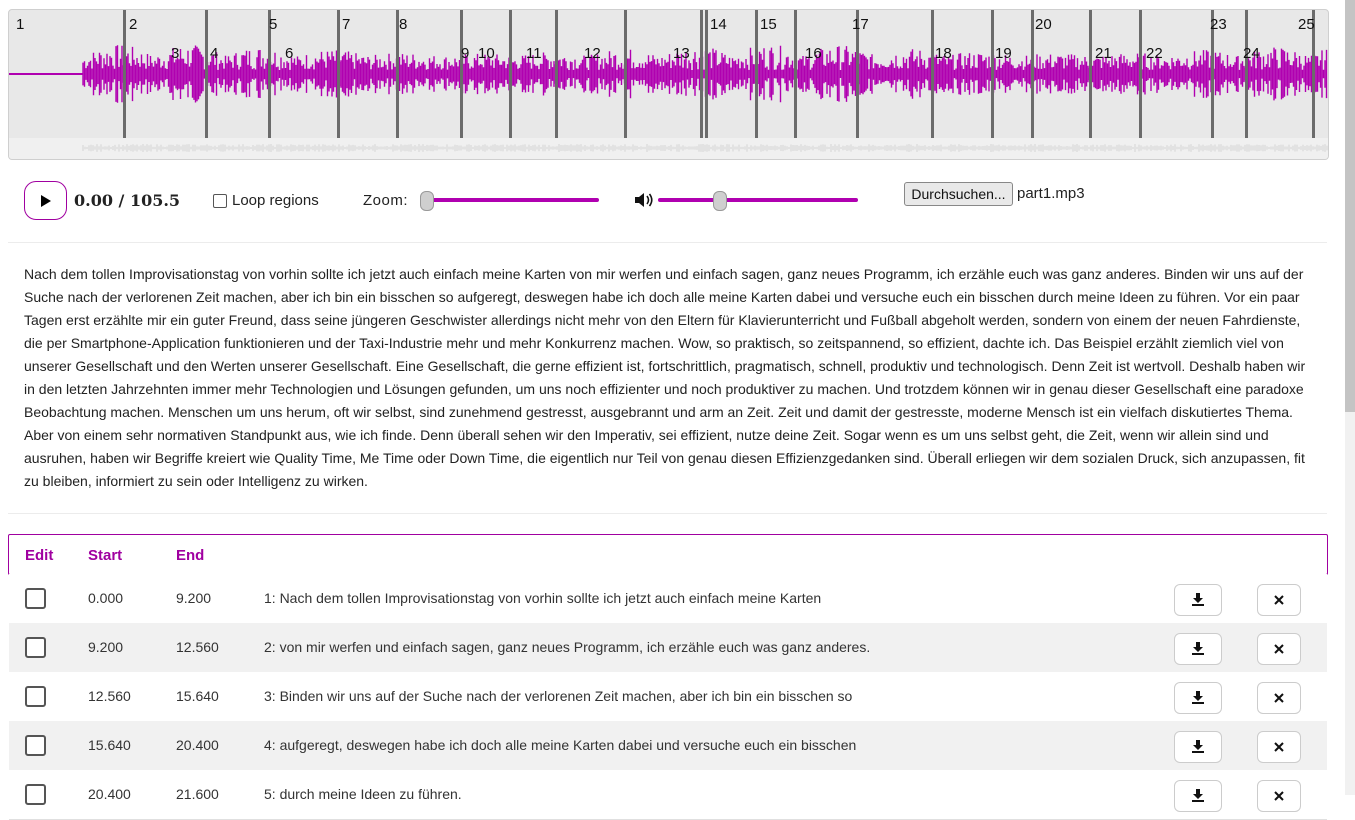 The width and height of the screenshot is (1355, 820). Describe the element at coordinates (1350, 206) in the screenshot. I see `scrollbar-thumb` at that location.